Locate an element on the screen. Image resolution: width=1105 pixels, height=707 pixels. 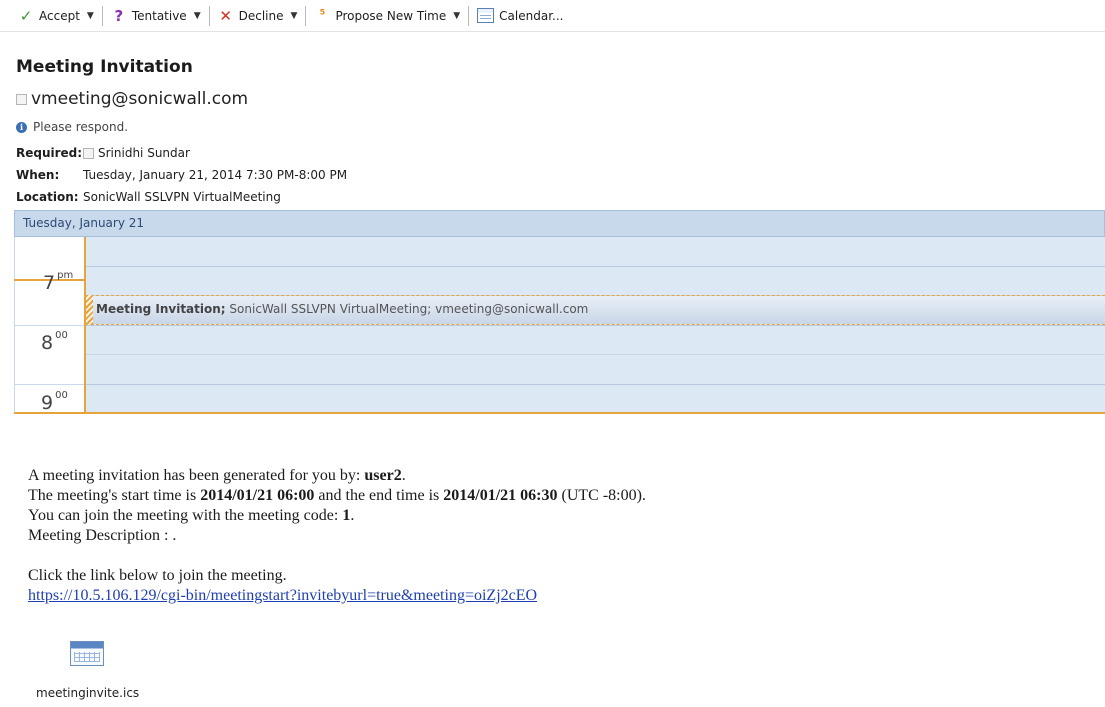
accept-label: Accept is located at coordinates (59, 15).